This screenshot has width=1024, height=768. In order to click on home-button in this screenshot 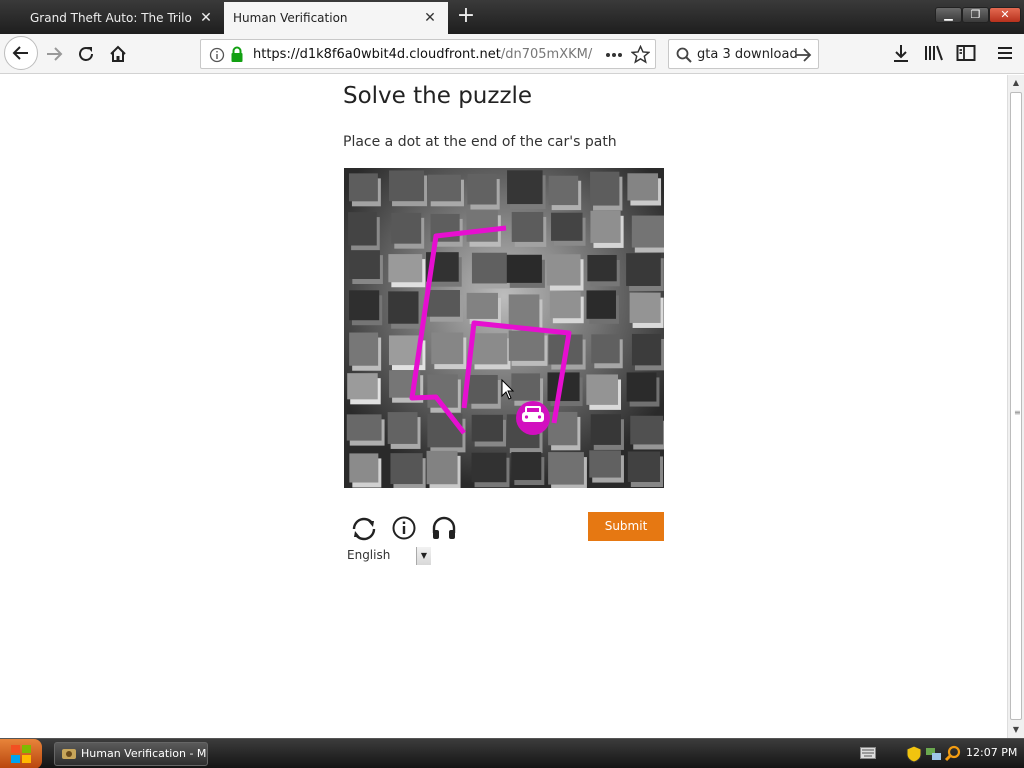, I will do `click(118, 54)`.